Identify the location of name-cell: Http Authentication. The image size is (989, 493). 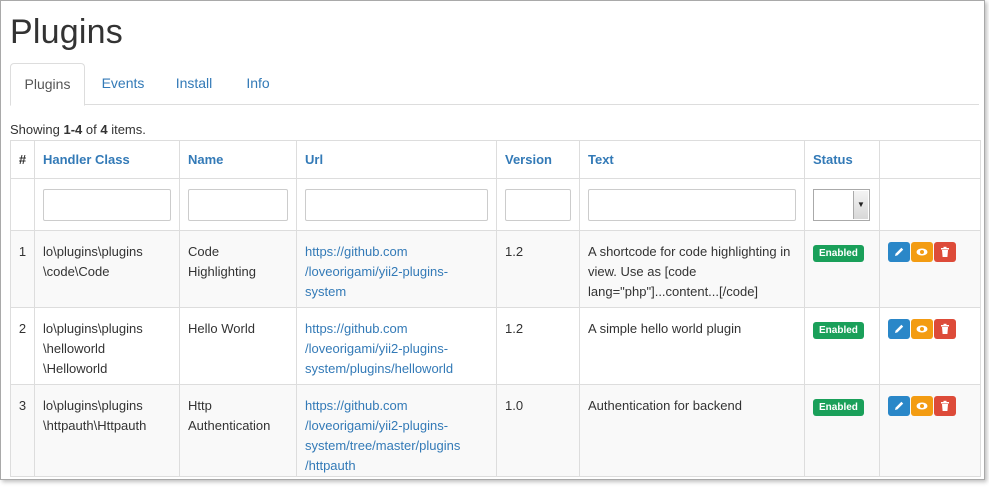
(238, 430).